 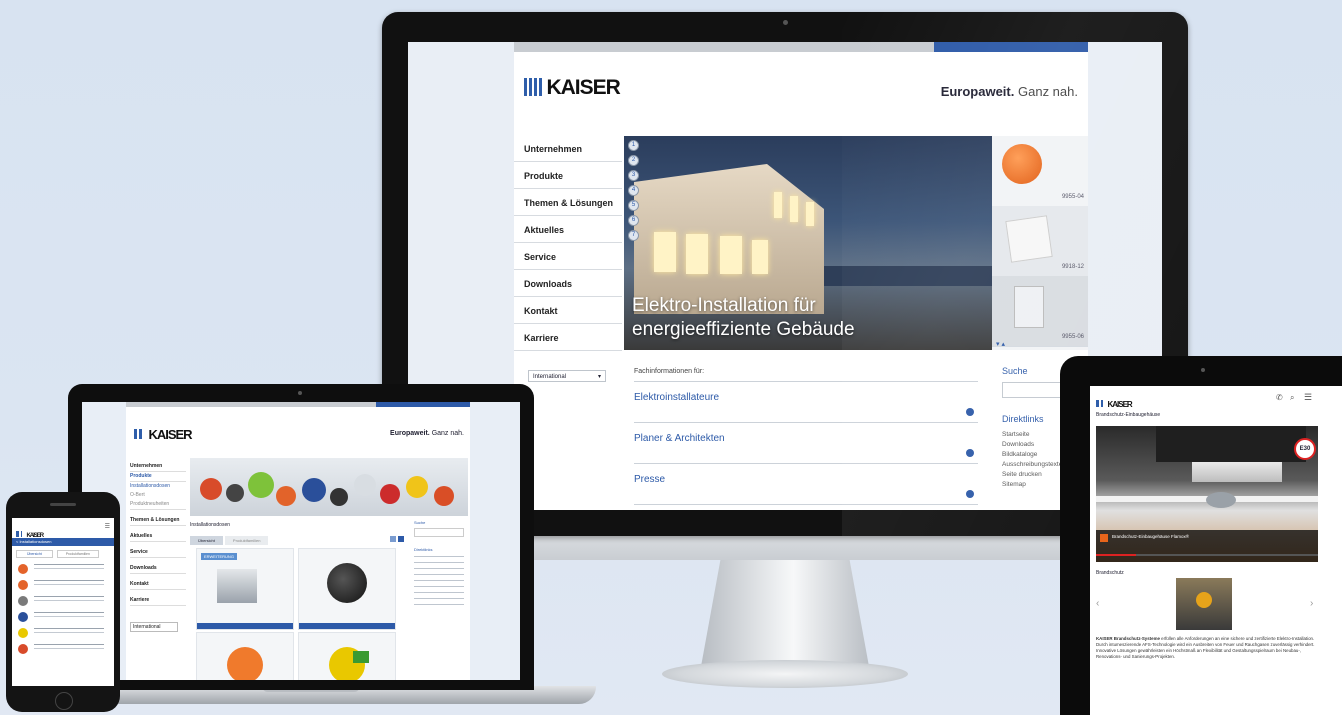 What do you see at coordinates (1292, 398) in the screenshot?
I see `search-icon: ⌕` at bounding box center [1292, 398].